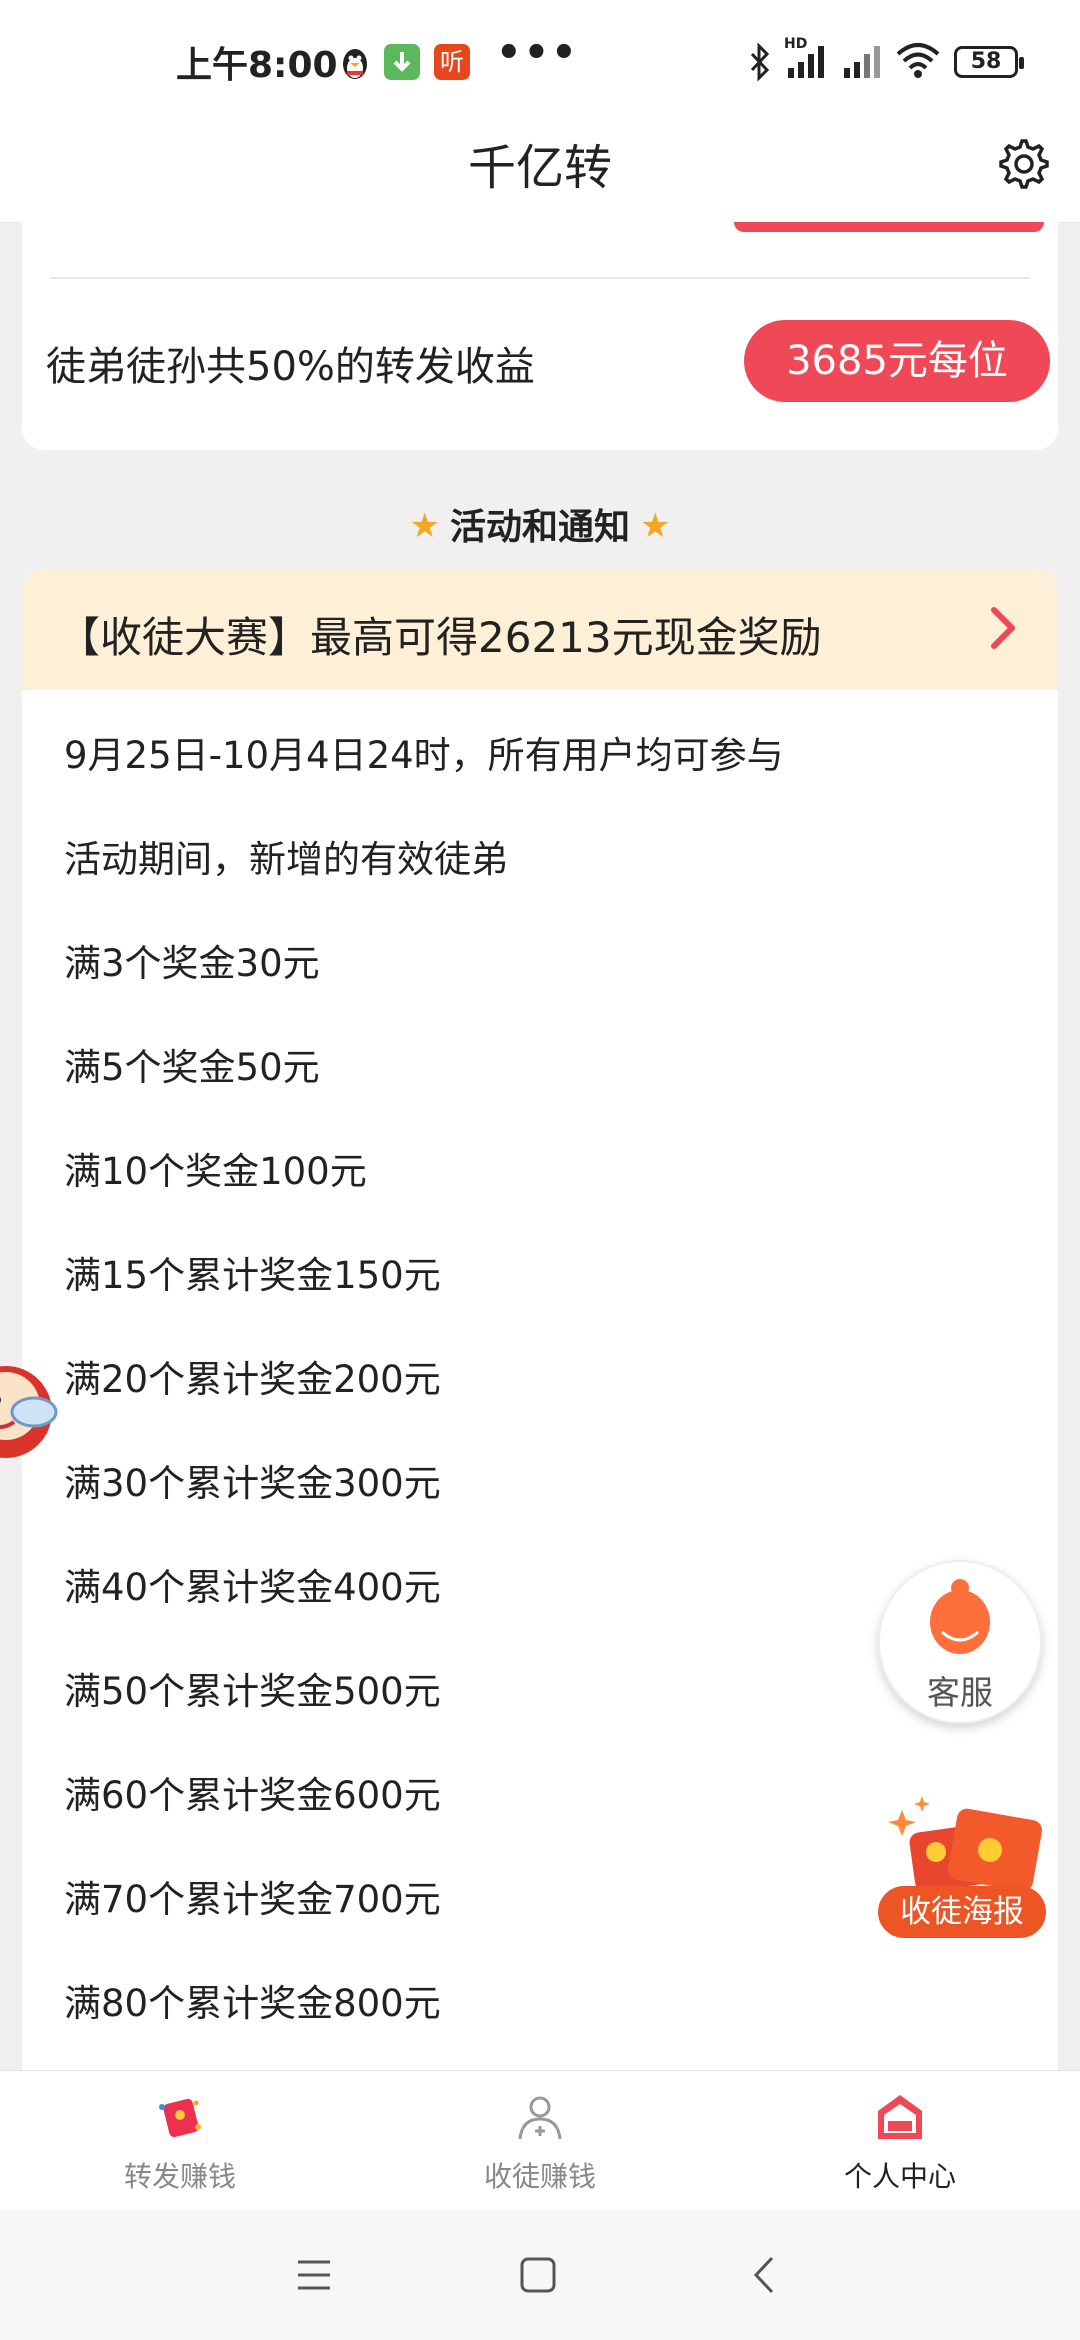  Describe the element at coordinates (440, 637) in the screenshot. I see `activity-title: 【收徒大赛】最高可得26213元现金奖励` at that location.